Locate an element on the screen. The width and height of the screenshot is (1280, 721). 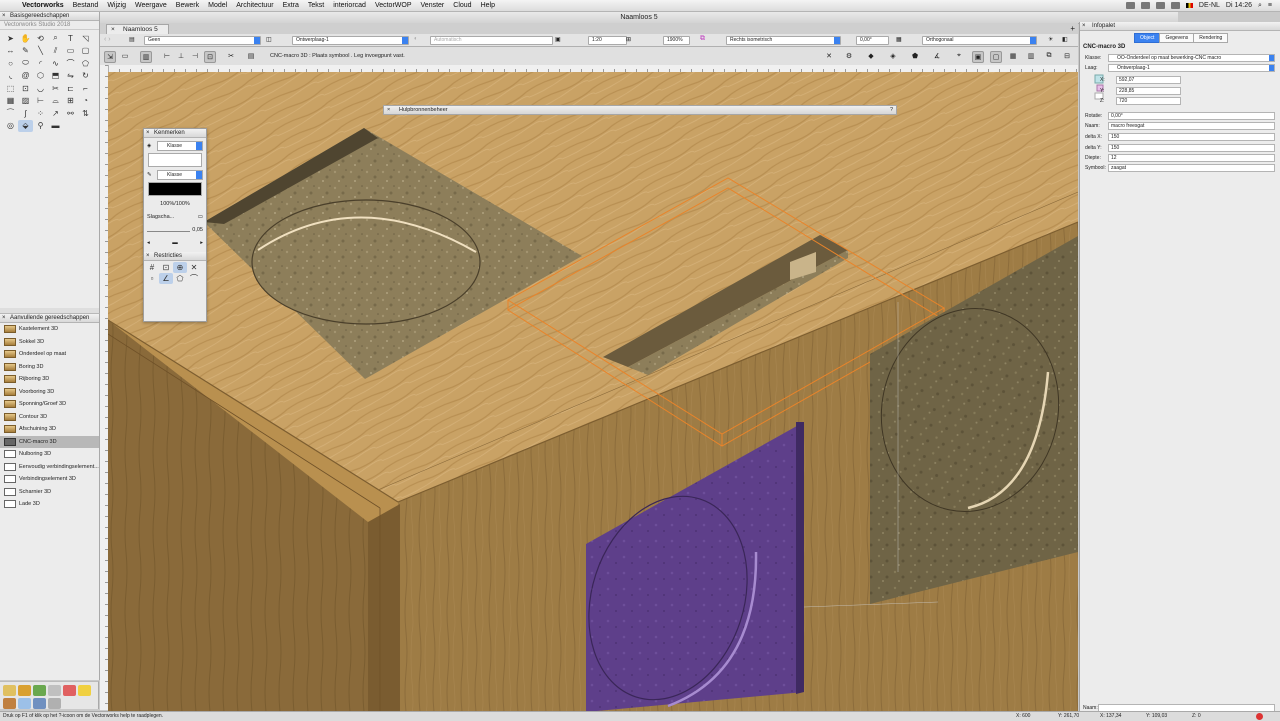
offset-tool-icon: ⊡ is located at coordinates (25, 88).